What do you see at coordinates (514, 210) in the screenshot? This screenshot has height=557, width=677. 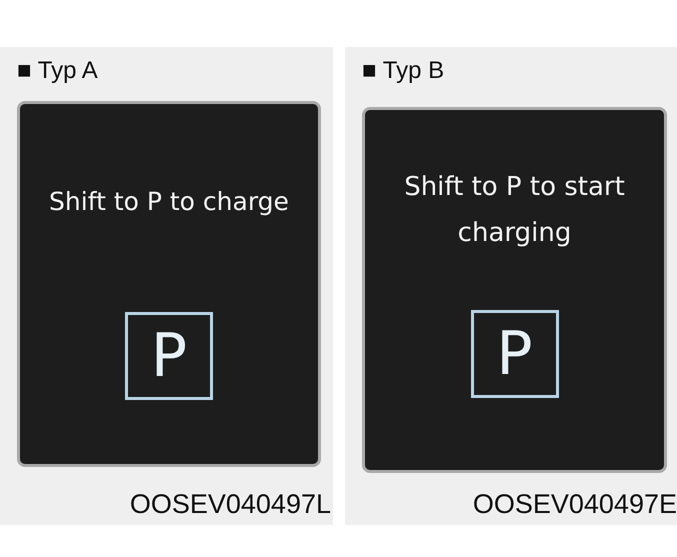 I see `display-message: Shift to P to start charging` at bounding box center [514, 210].